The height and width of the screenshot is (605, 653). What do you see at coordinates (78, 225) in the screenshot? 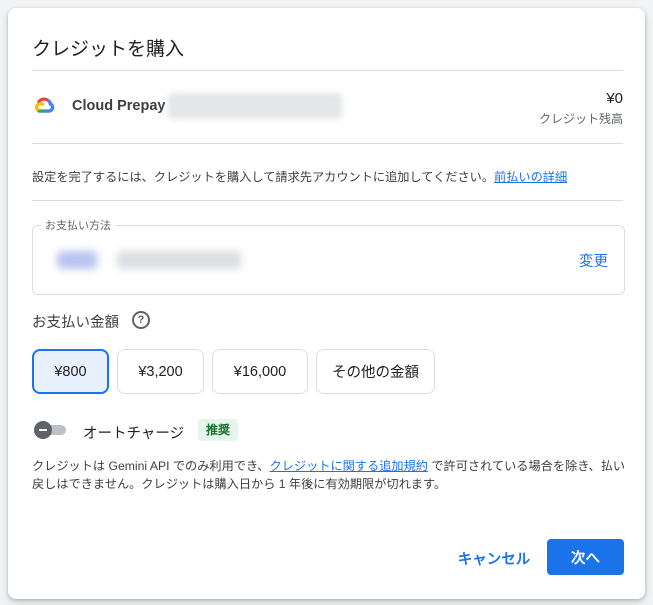
I see `payment-method-legend: お支払い方法` at bounding box center [78, 225].